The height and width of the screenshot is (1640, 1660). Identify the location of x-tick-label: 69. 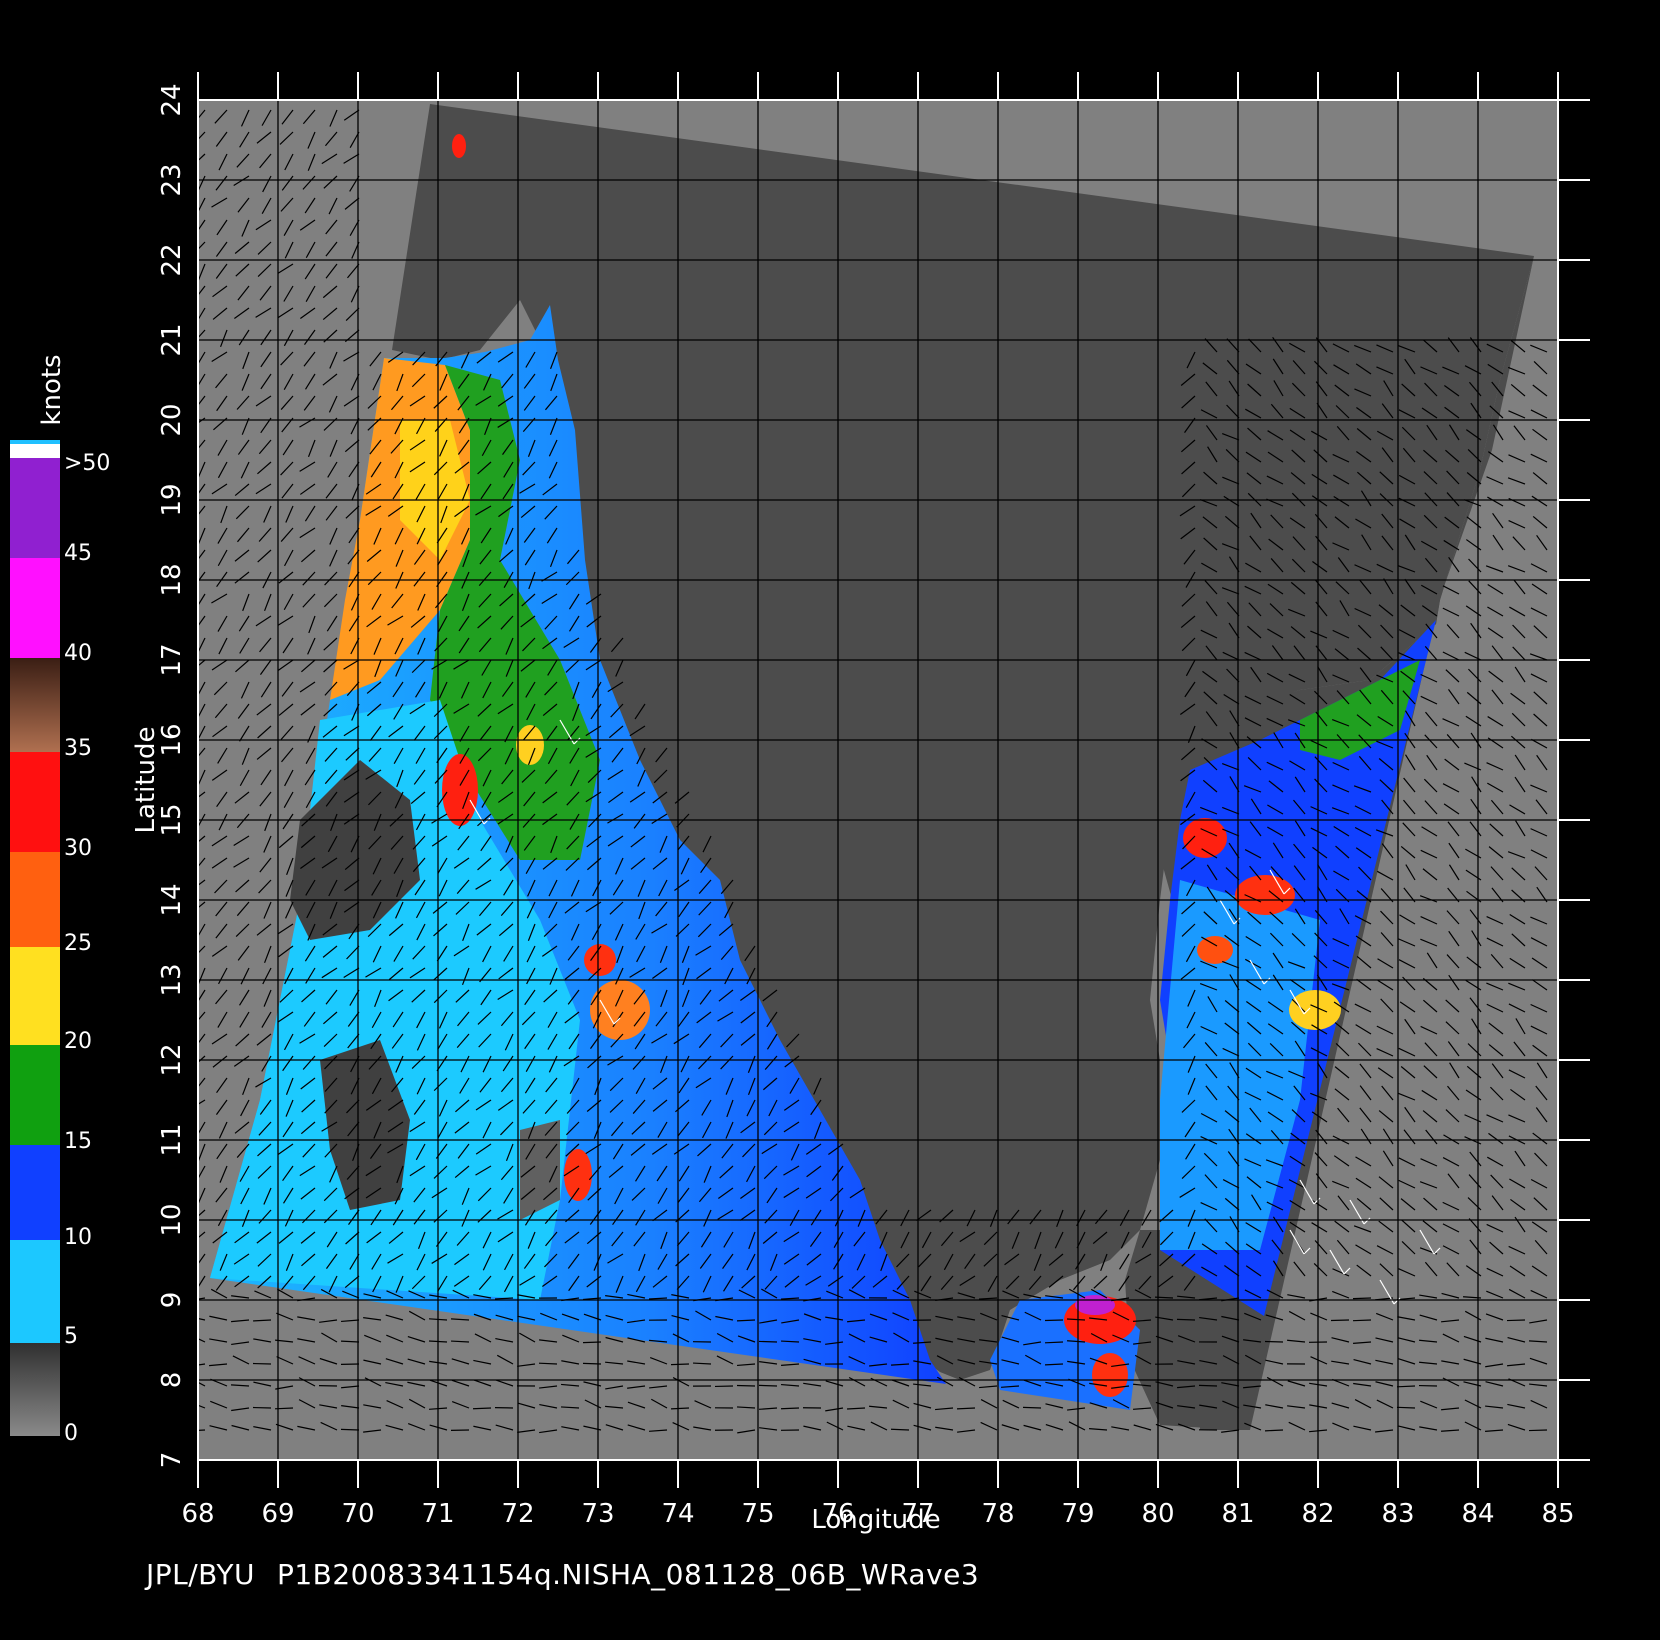
(277, 1514).